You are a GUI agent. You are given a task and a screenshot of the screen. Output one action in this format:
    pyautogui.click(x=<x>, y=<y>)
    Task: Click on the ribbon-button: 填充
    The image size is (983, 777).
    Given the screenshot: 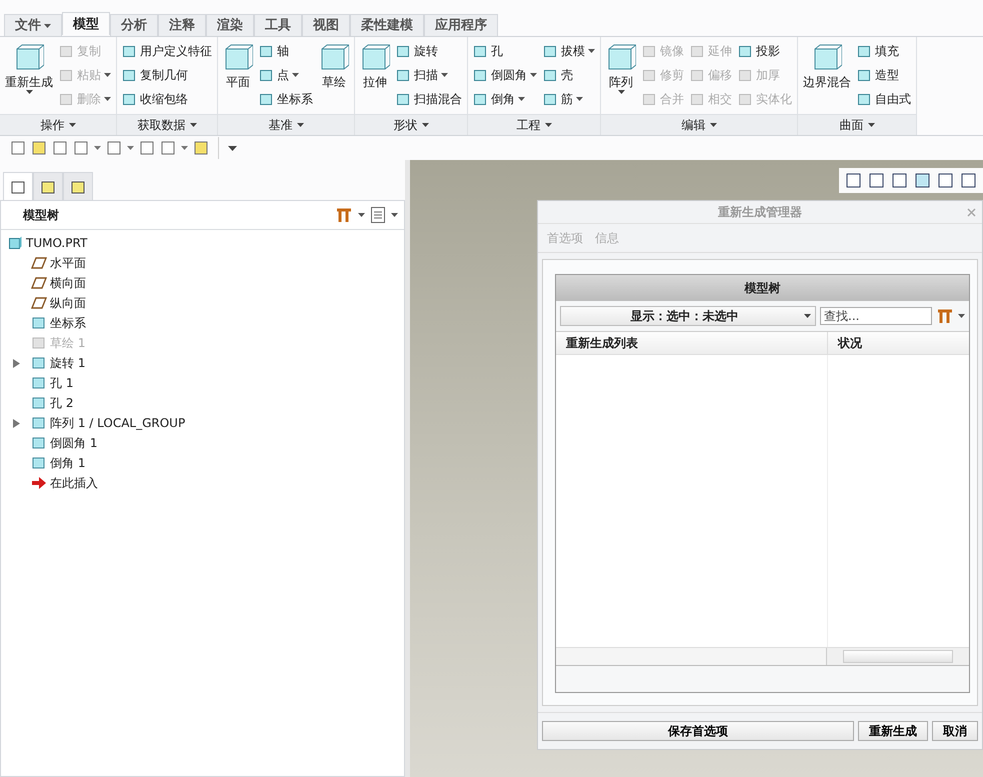 What is the action you would take?
    pyautogui.click(x=884, y=51)
    